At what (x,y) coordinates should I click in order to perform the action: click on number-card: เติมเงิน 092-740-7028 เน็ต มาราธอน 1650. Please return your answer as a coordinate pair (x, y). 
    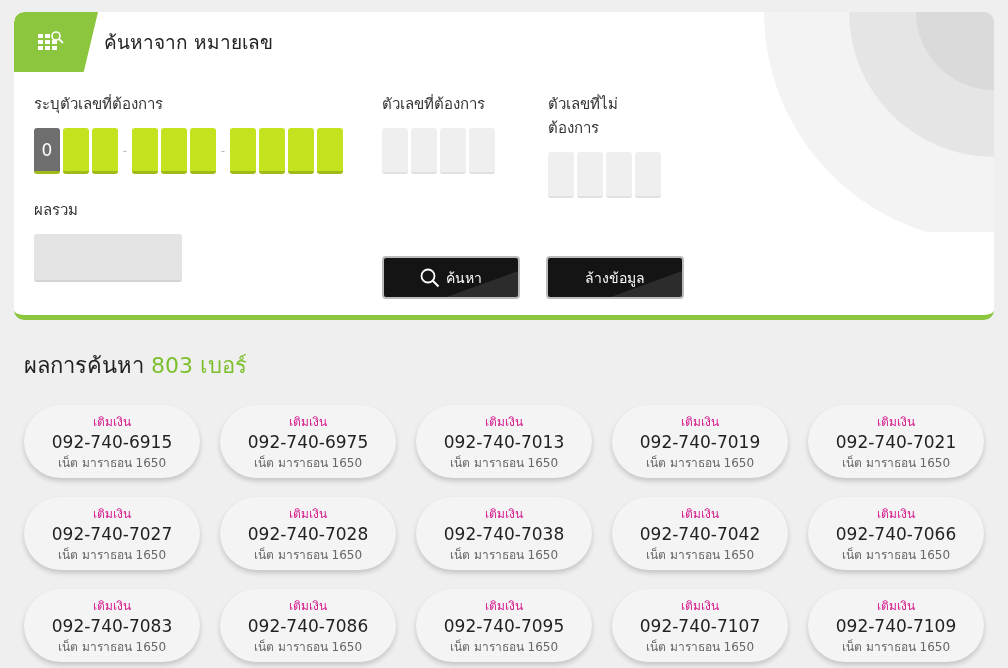
    Looking at the image, I should click on (308, 533).